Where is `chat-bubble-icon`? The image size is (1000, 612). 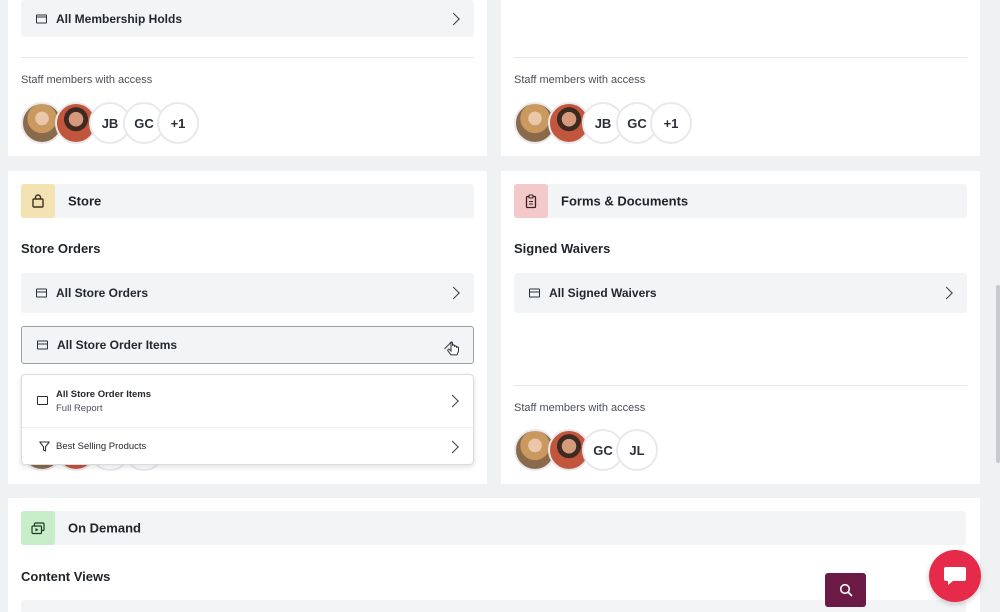 chat-bubble-icon is located at coordinates (955, 576).